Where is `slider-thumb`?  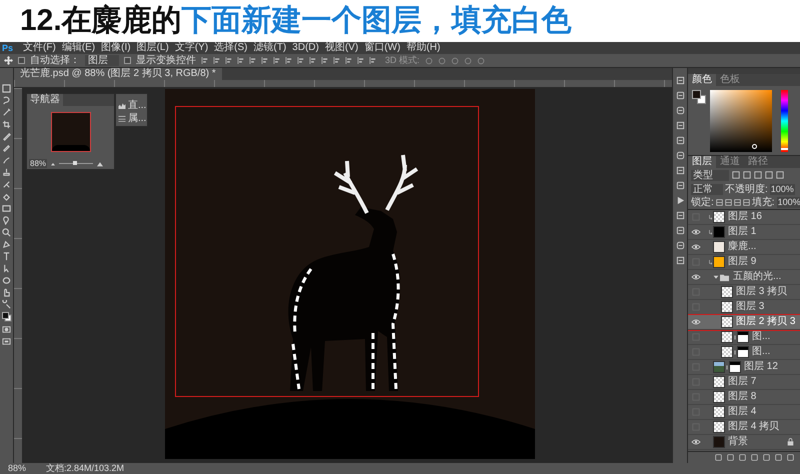 slider-thumb is located at coordinates (74, 163).